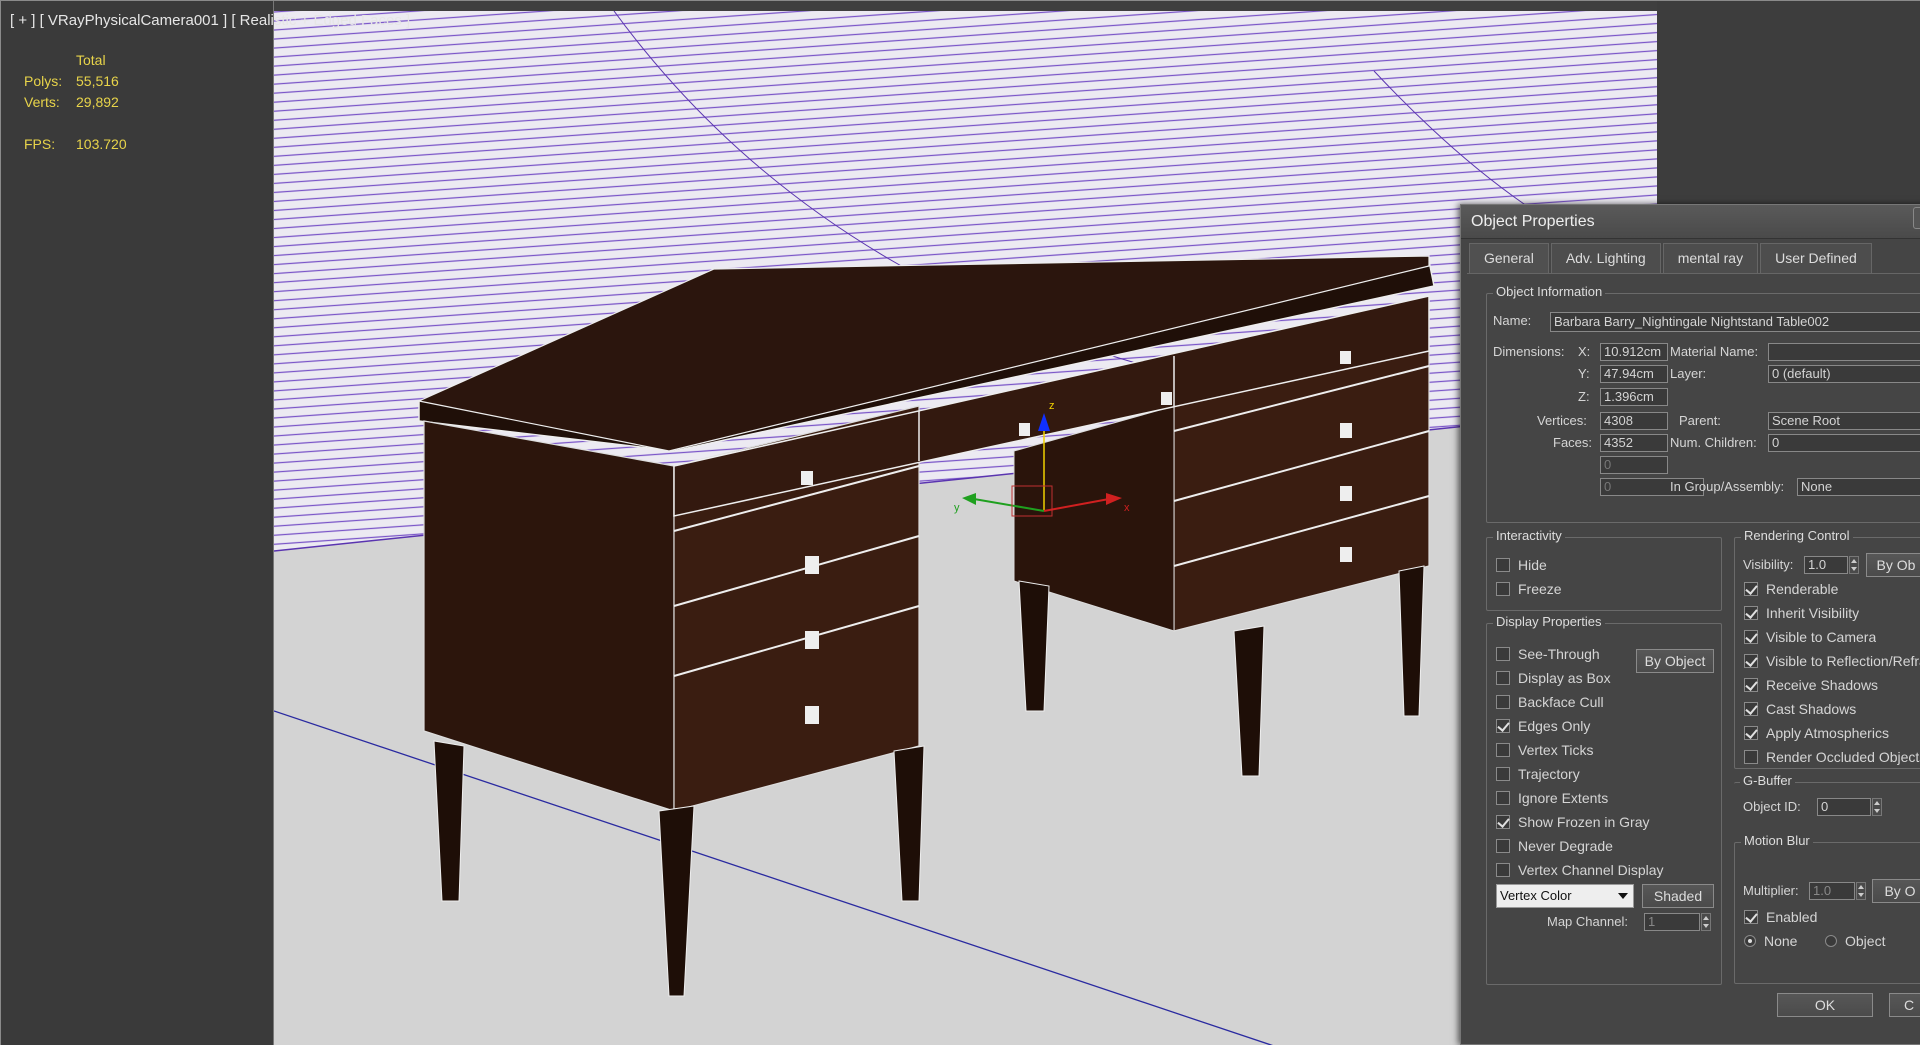 The image size is (1920, 1045). Describe the element at coordinates (1543, 726) in the screenshot. I see `display-option-edges-only: Edges Only` at that location.